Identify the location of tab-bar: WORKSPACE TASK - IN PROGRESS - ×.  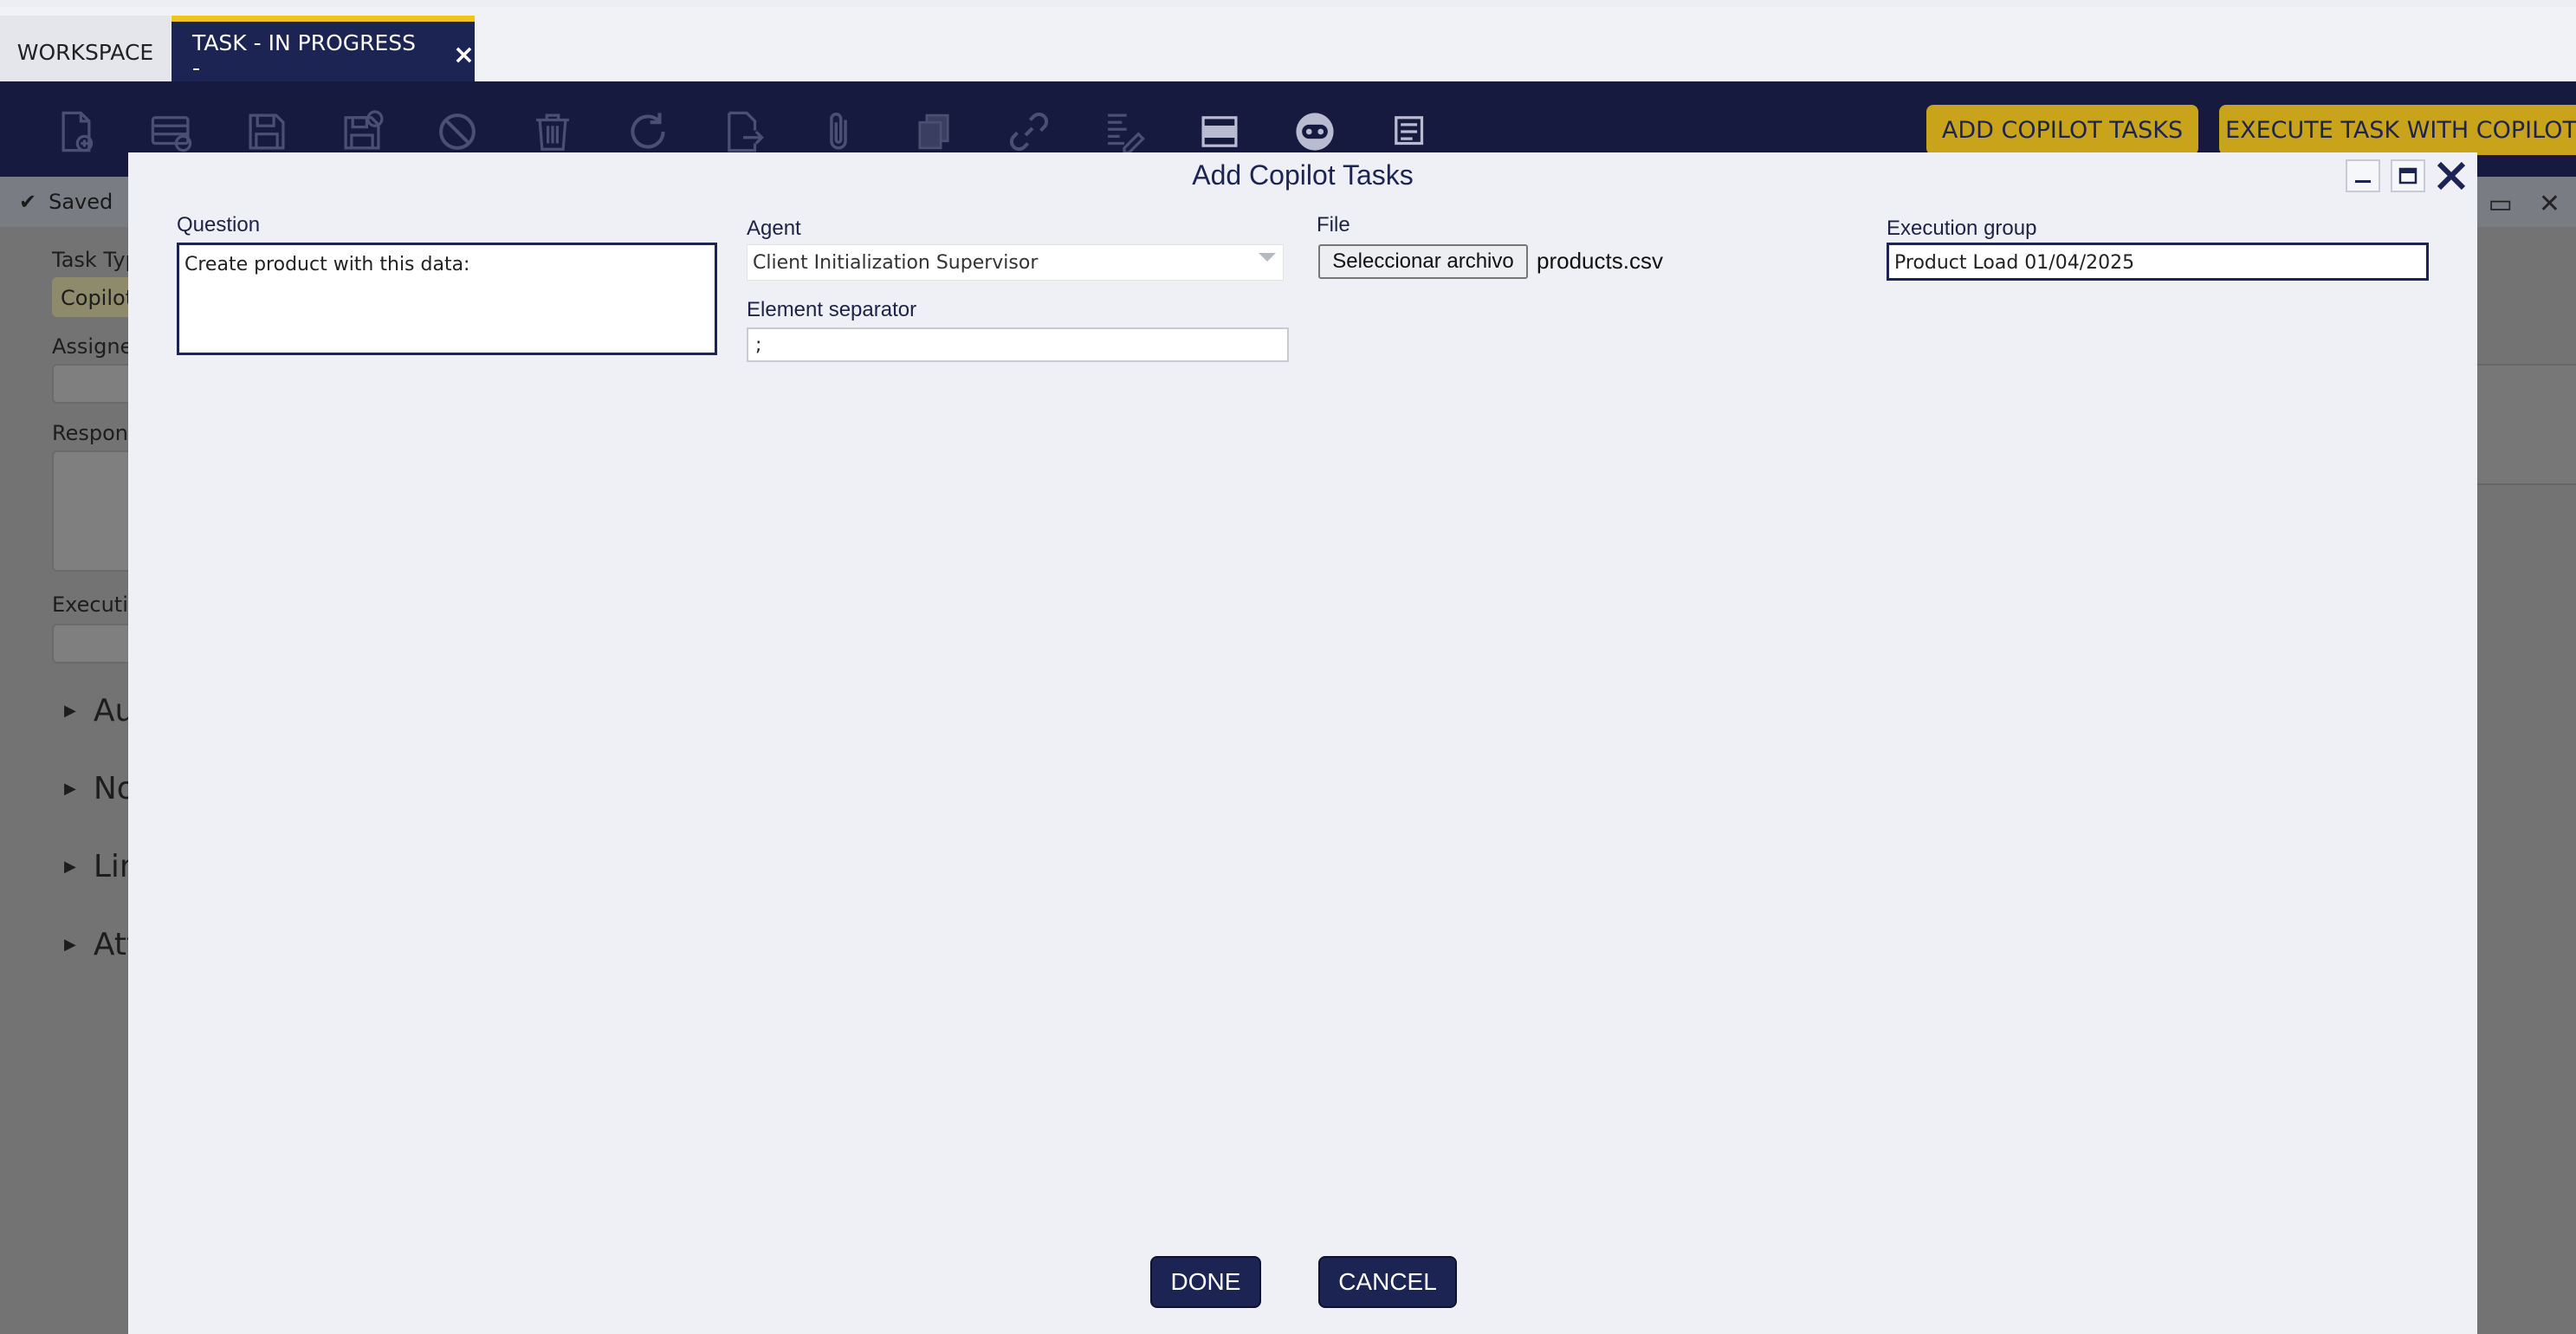
(1288, 44).